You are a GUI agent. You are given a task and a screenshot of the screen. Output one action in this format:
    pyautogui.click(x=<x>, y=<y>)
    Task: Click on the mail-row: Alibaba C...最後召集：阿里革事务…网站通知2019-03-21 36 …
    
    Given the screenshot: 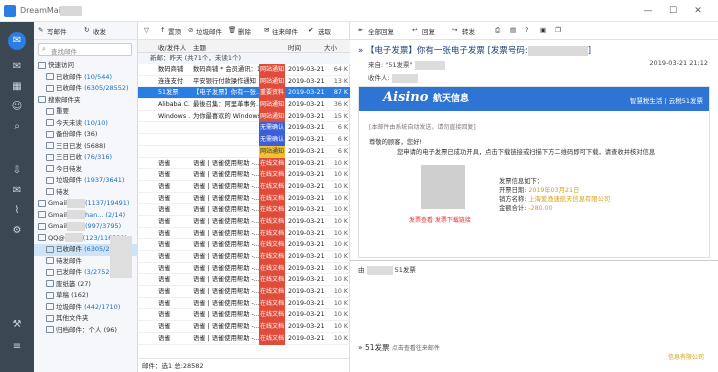 What is the action you would take?
    pyautogui.click(x=244, y=105)
    